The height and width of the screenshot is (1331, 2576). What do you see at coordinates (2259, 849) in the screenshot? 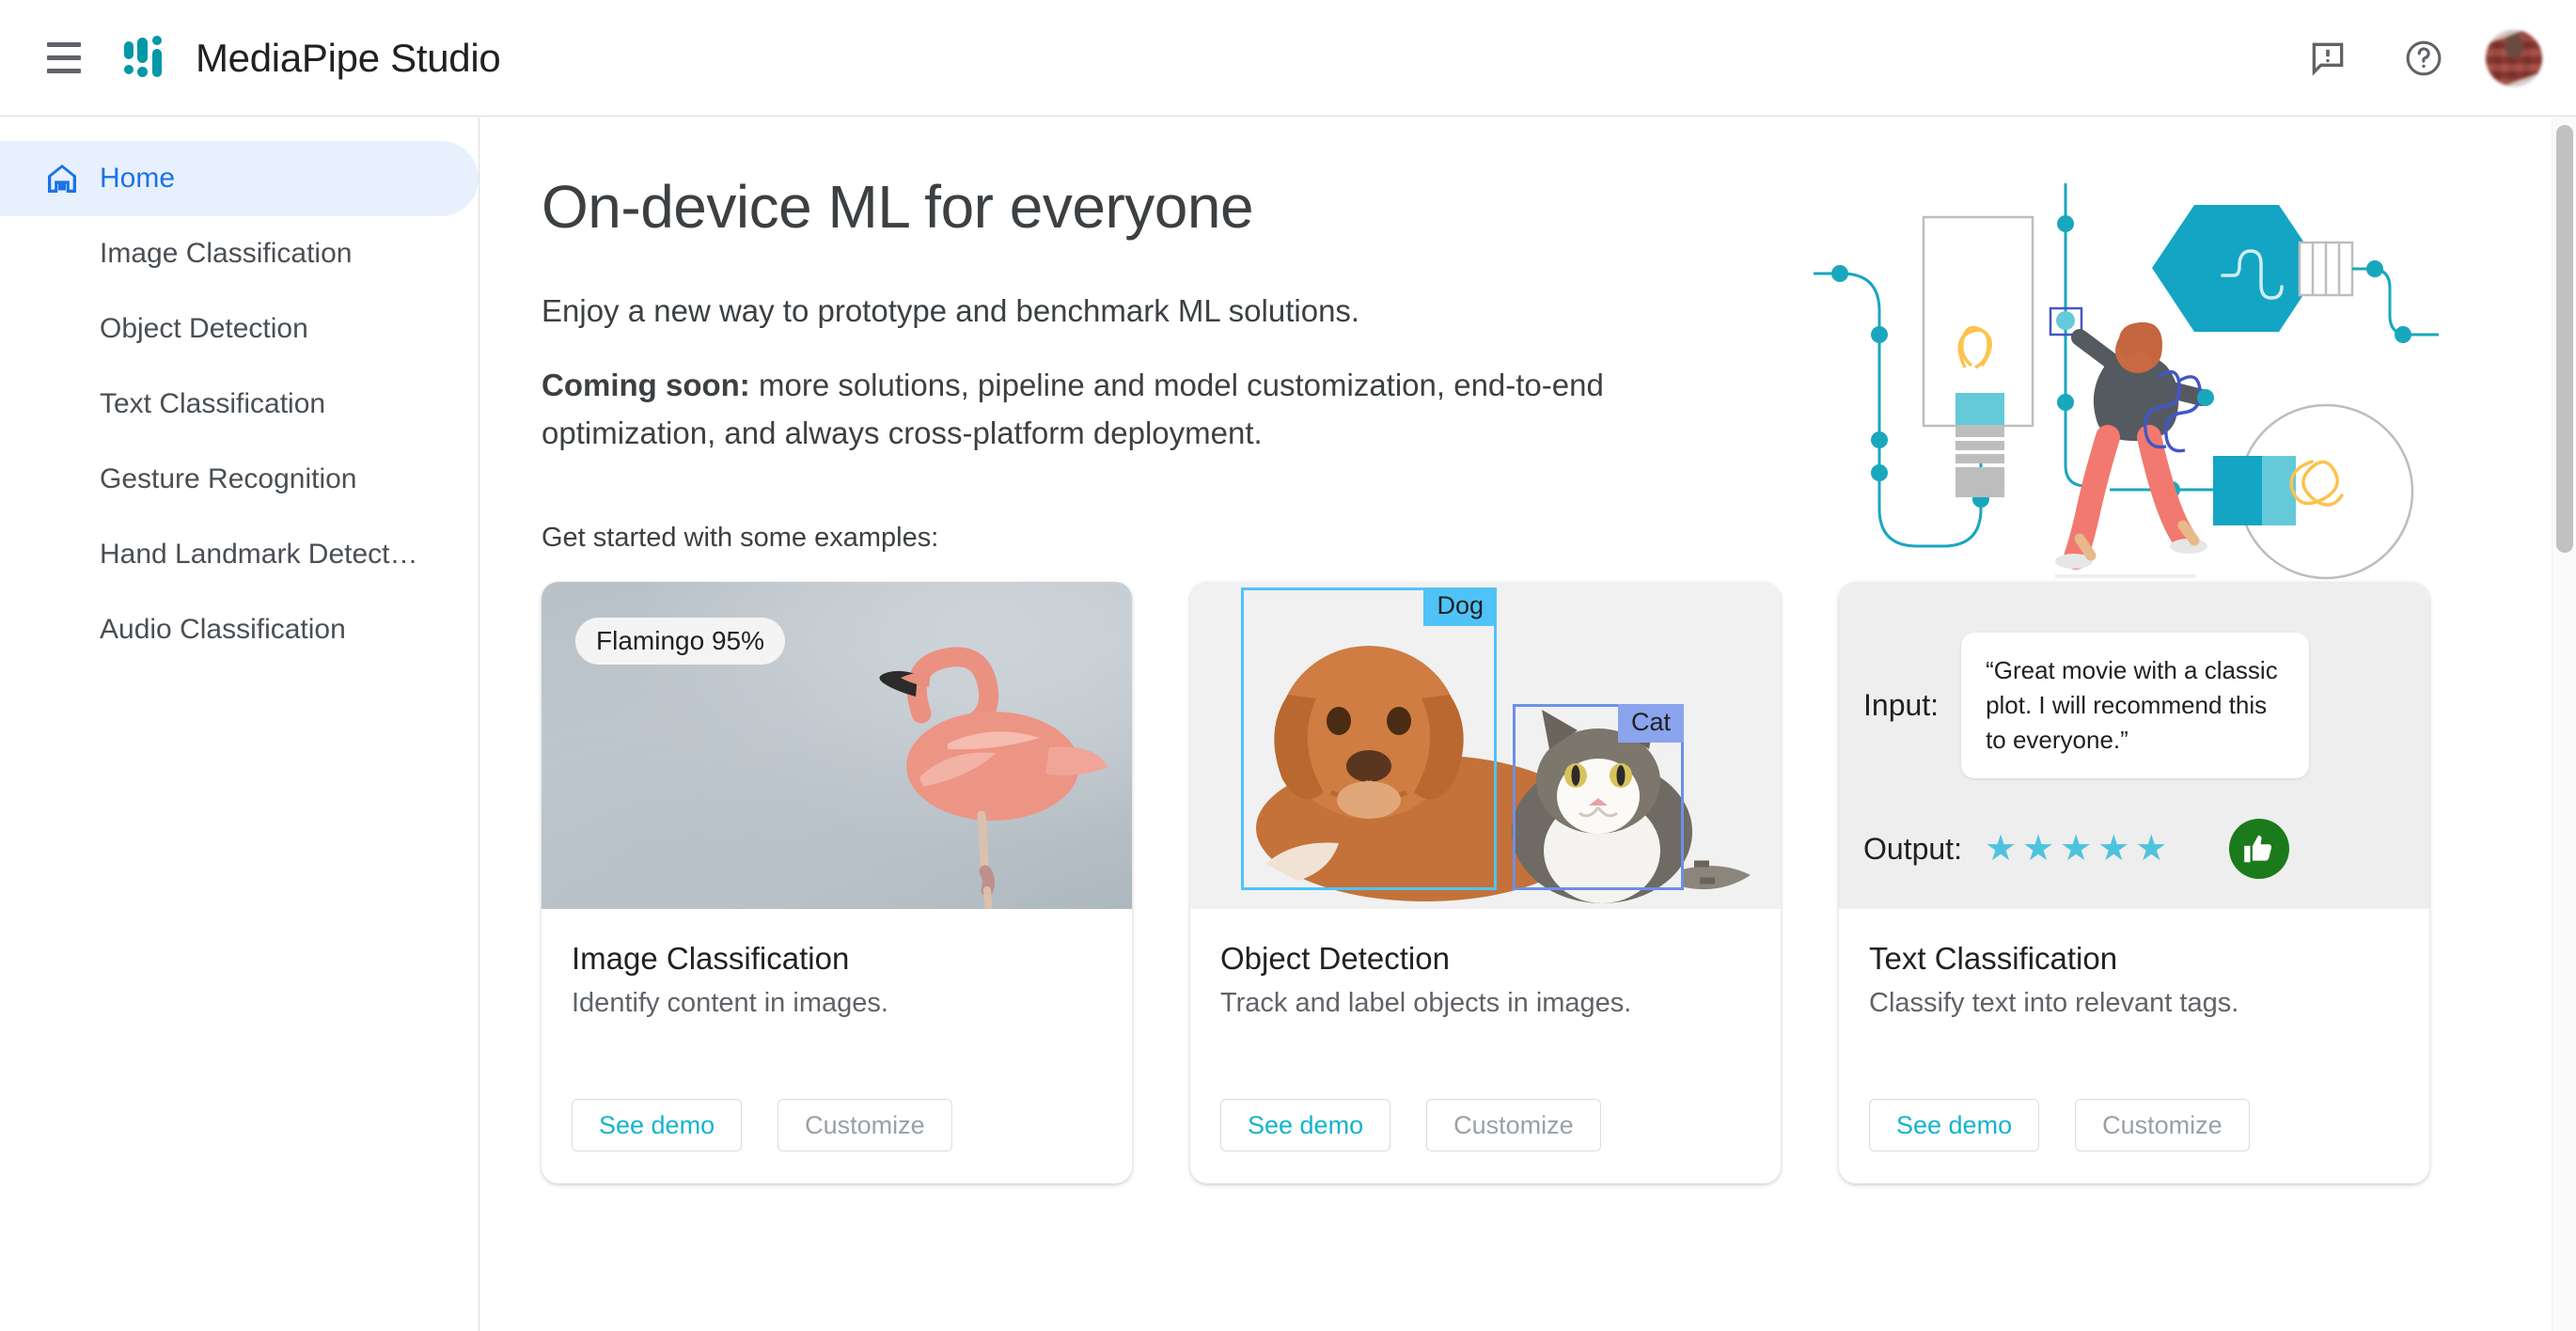
I see `thumbs-up-icon` at bounding box center [2259, 849].